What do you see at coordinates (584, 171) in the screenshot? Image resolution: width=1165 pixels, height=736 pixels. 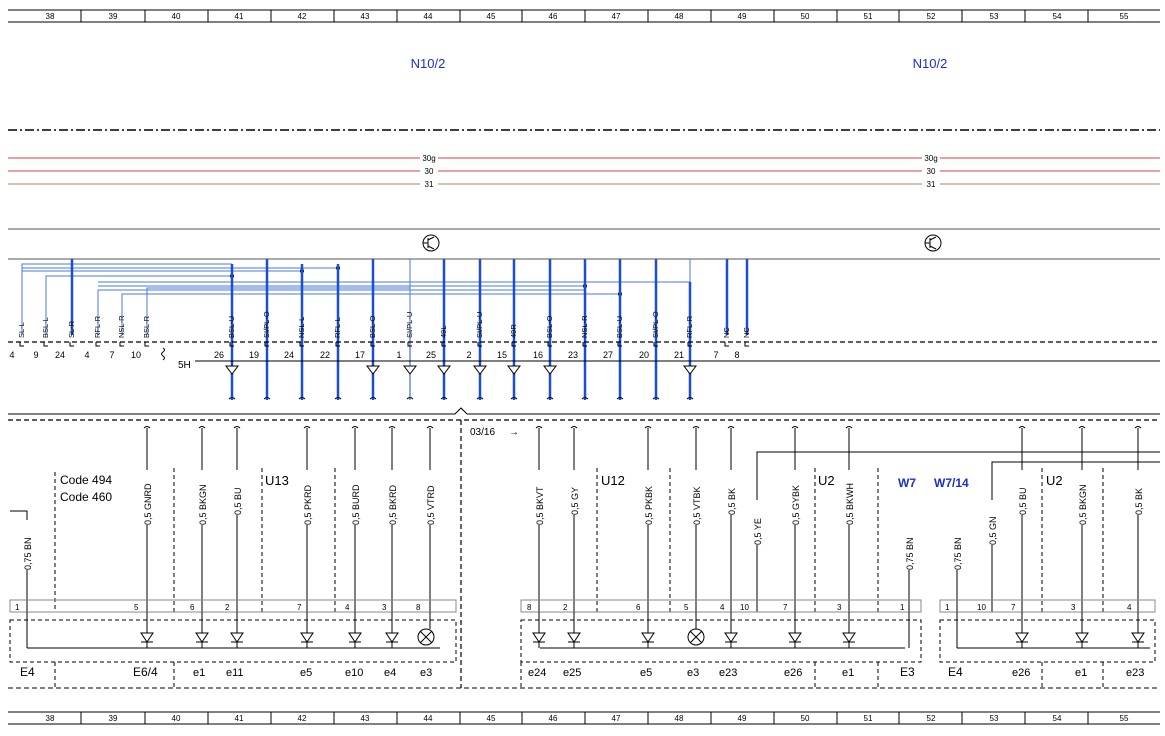 I see `power-bus` at bounding box center [584, 171].